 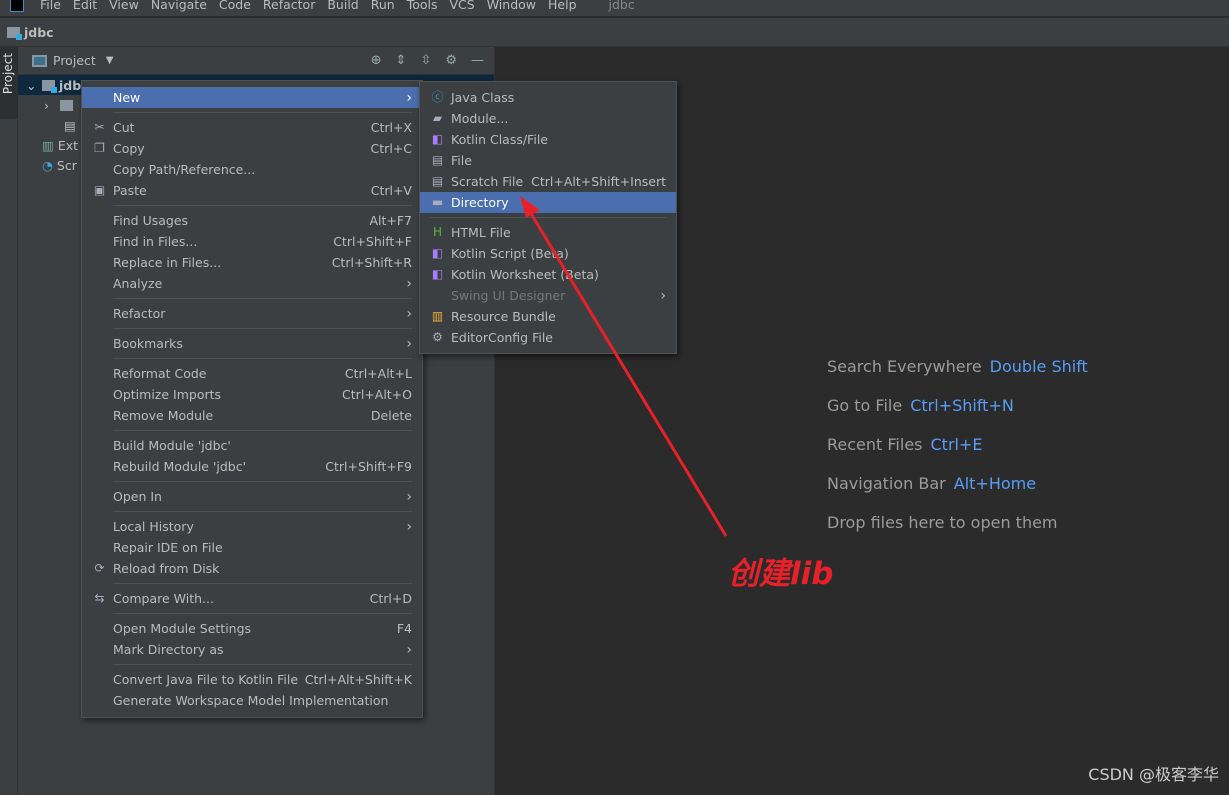 I want to click on annotation-arrow, so click(x=624, y=366).